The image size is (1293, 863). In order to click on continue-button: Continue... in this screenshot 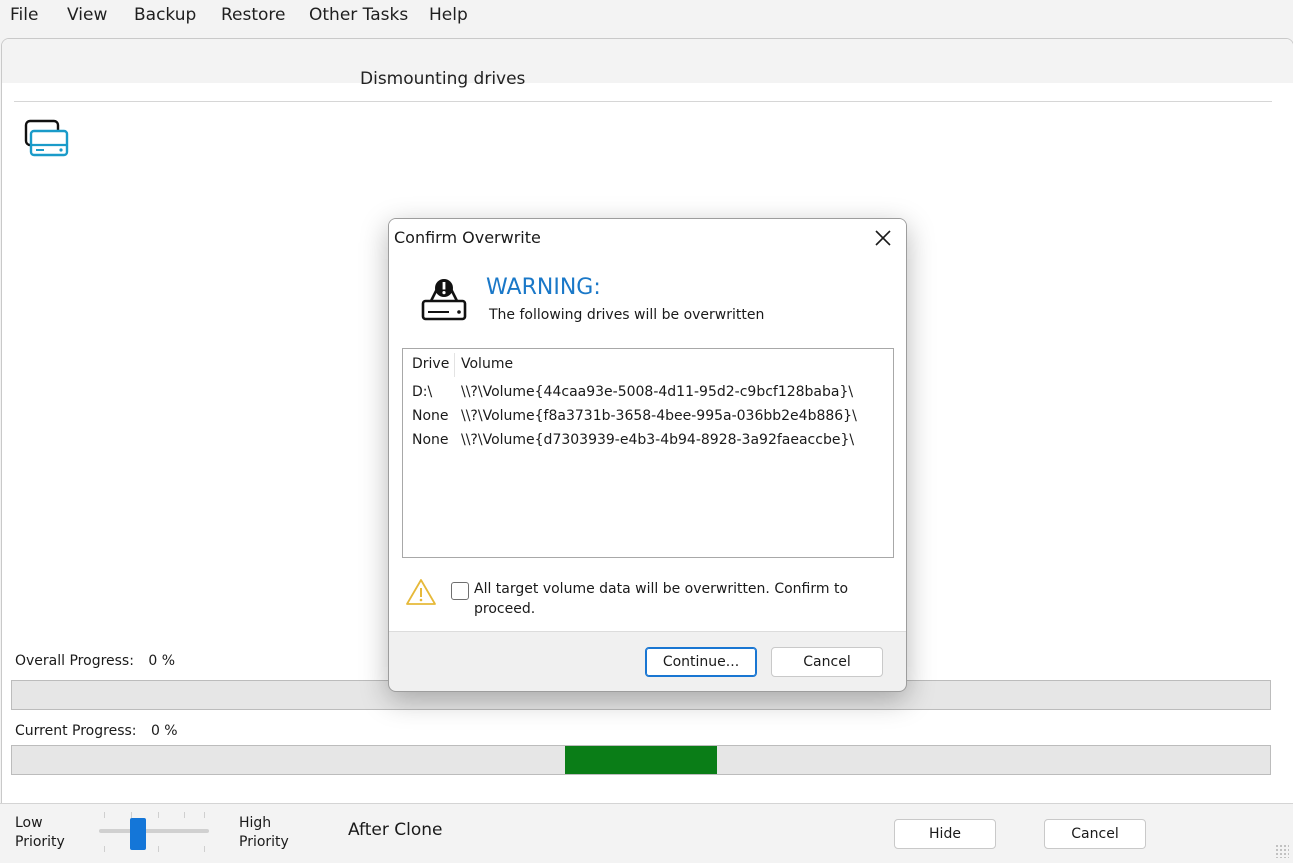, I will do `click(701, 662)`.